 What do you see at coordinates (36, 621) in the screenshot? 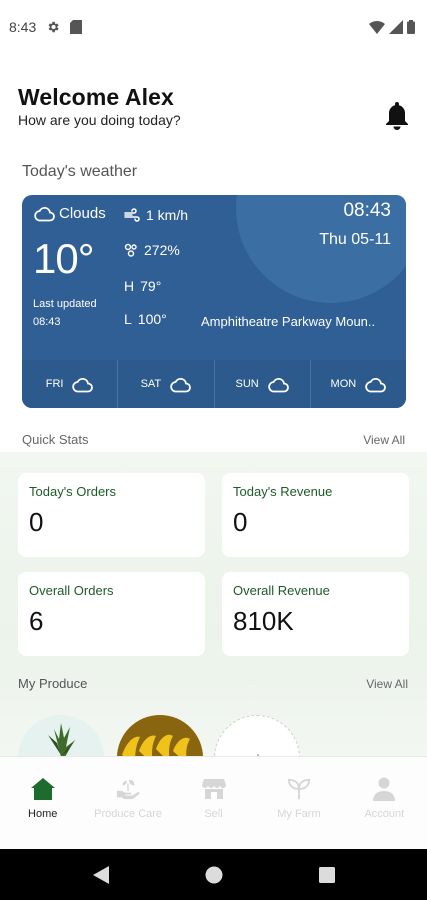
I see `stat-value: 6` at bounding box center [36, 621].